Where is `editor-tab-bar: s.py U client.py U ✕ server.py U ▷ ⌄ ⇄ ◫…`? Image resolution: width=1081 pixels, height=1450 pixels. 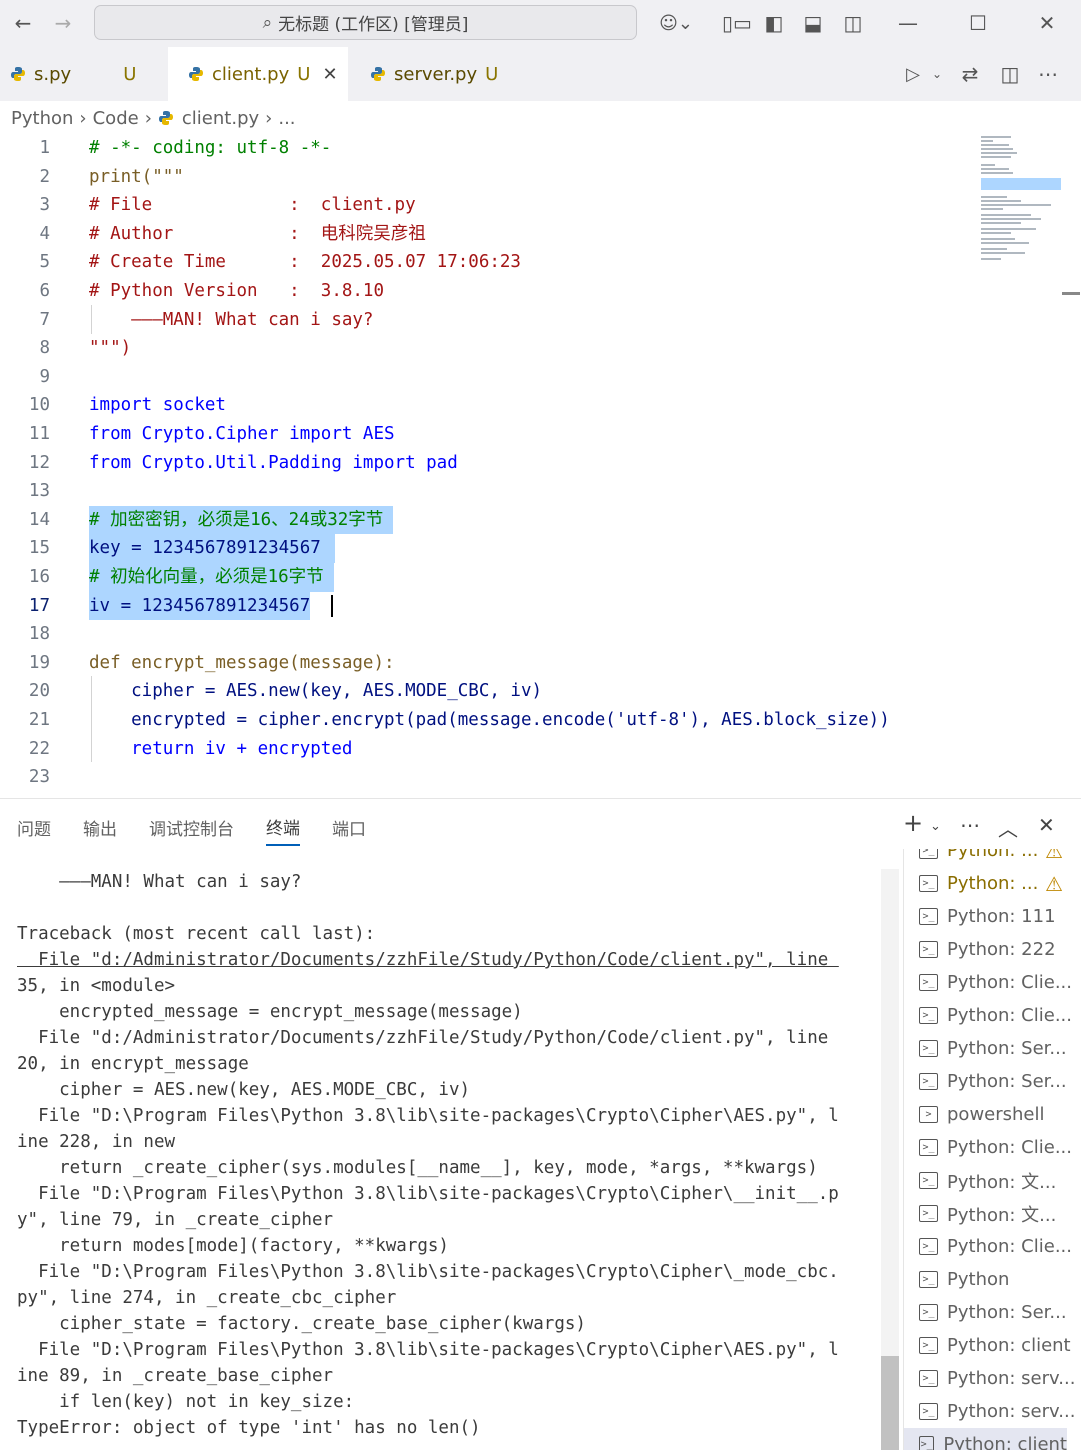 editor-tab-bar: s.py U client.py U ✕ server.py U ▷ ⌄ ⇄ ◫… is located at coordinates (540, 74).